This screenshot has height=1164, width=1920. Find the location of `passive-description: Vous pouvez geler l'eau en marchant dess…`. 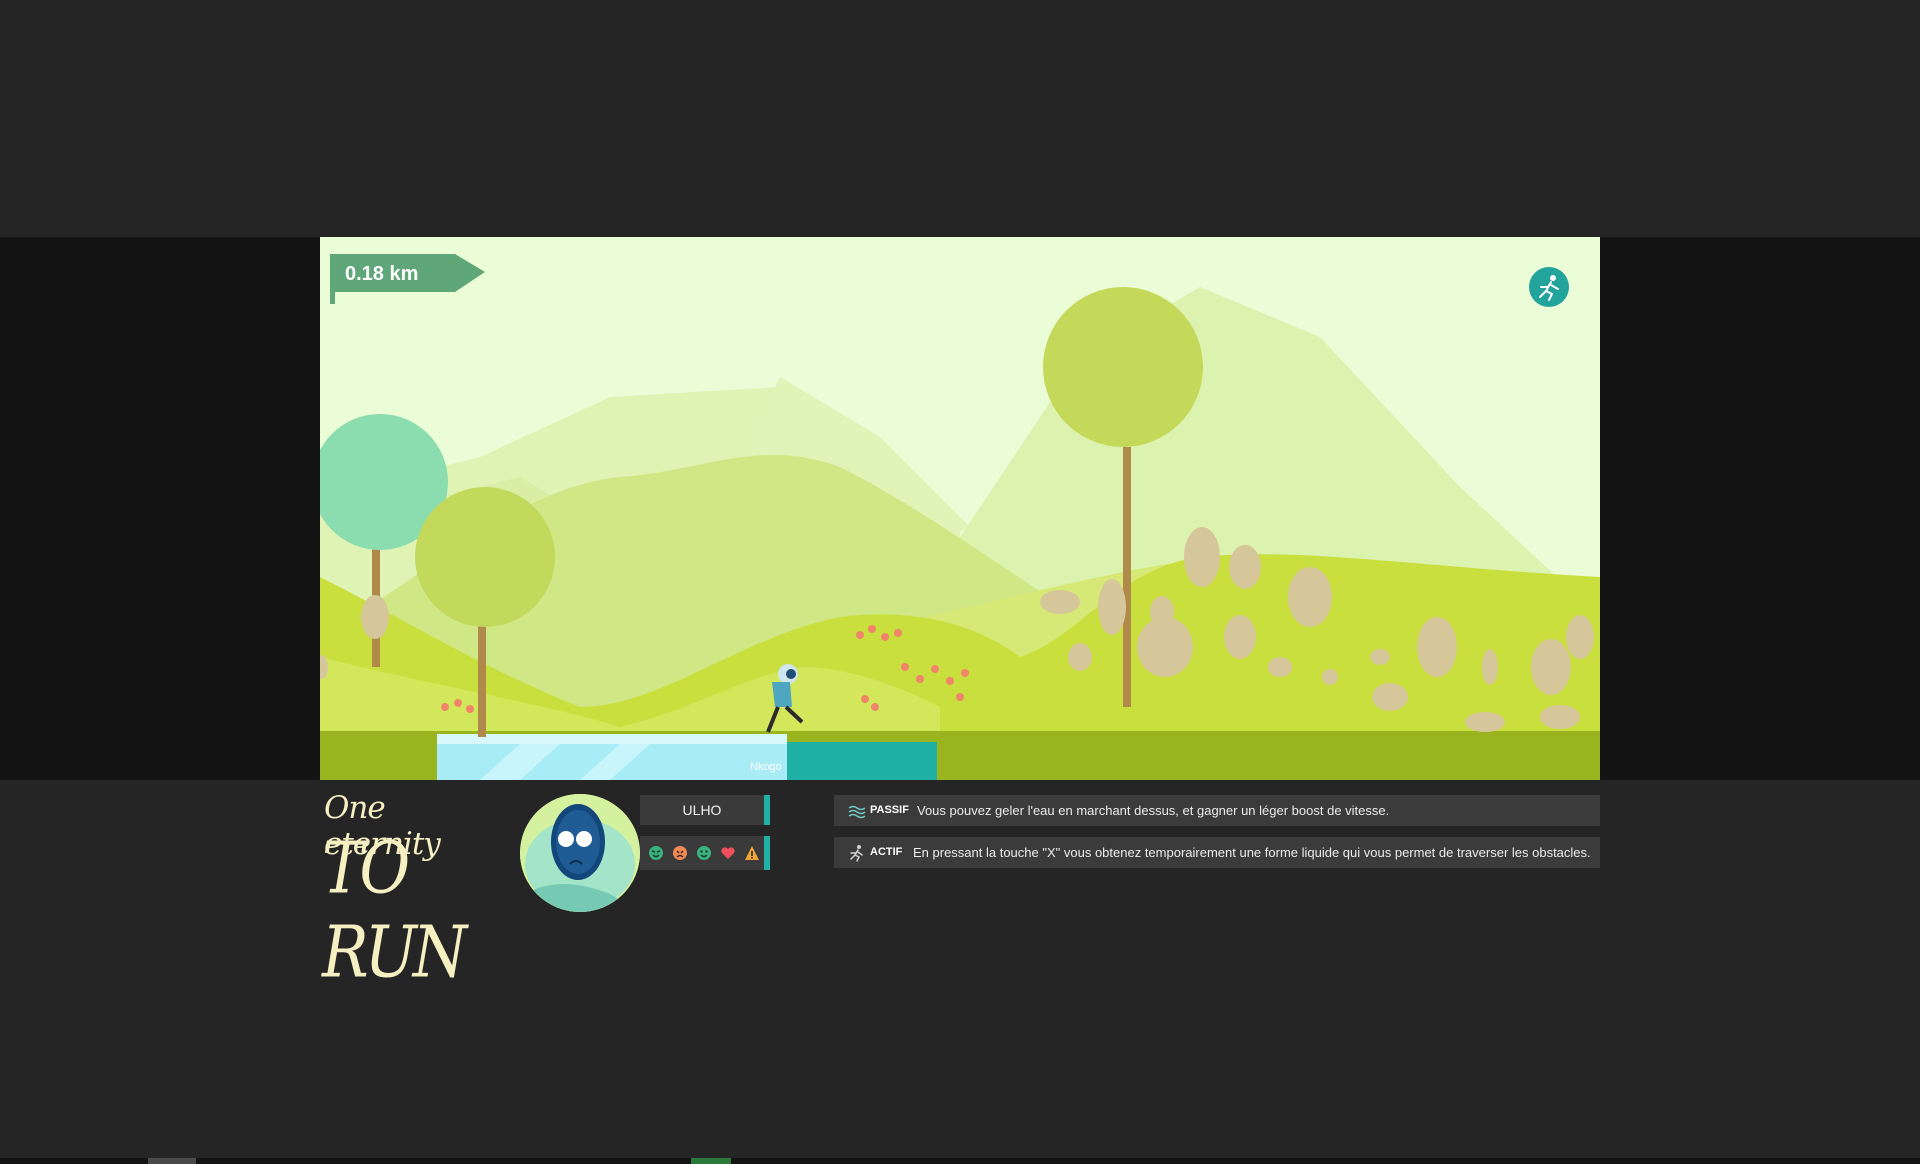

passive-description: Vous pouvez geler l'eau en marchant dess… is located at coordinates (1153, 810).